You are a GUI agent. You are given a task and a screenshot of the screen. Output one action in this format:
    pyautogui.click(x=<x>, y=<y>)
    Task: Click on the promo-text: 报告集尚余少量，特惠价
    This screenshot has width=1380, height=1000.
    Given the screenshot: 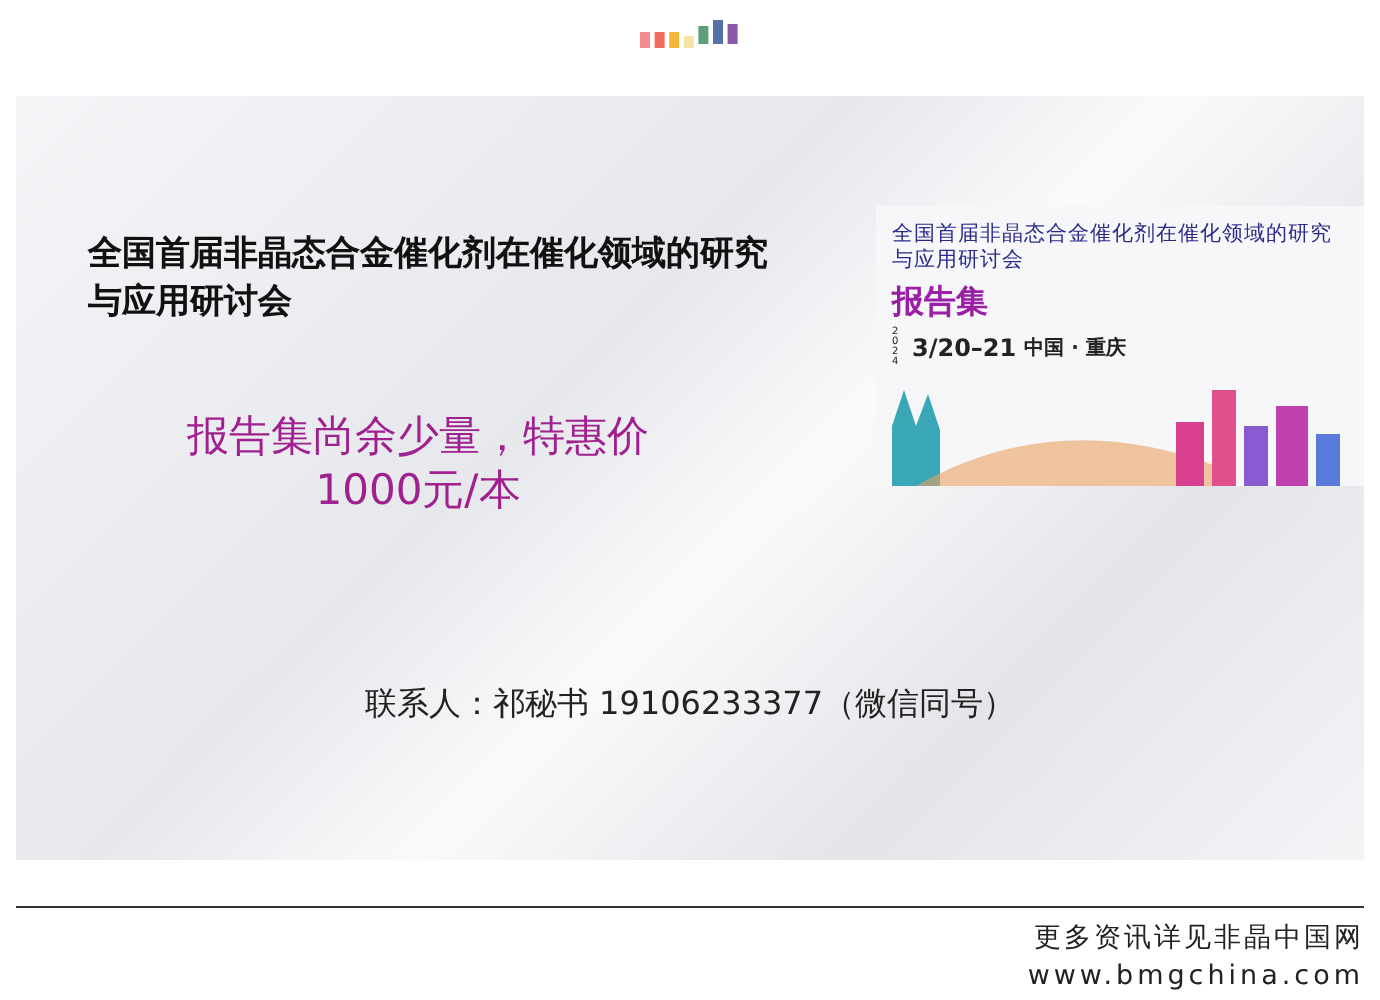 What is the action you would take?
    pyautogui.click(x=418, y=437)
    